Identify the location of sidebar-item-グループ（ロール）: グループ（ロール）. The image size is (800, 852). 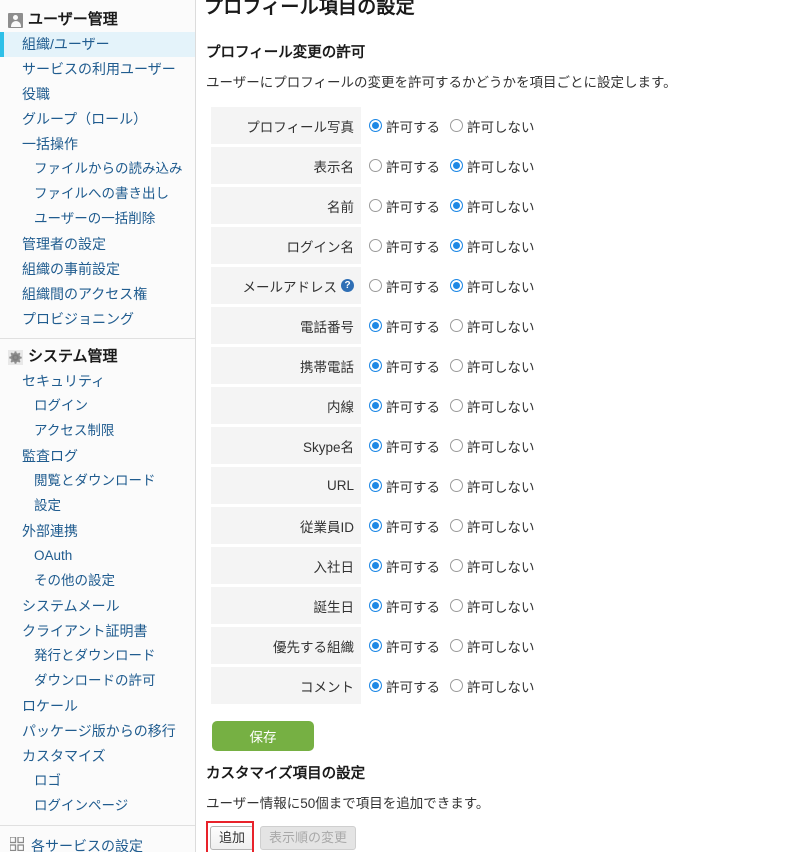
(97, 119).